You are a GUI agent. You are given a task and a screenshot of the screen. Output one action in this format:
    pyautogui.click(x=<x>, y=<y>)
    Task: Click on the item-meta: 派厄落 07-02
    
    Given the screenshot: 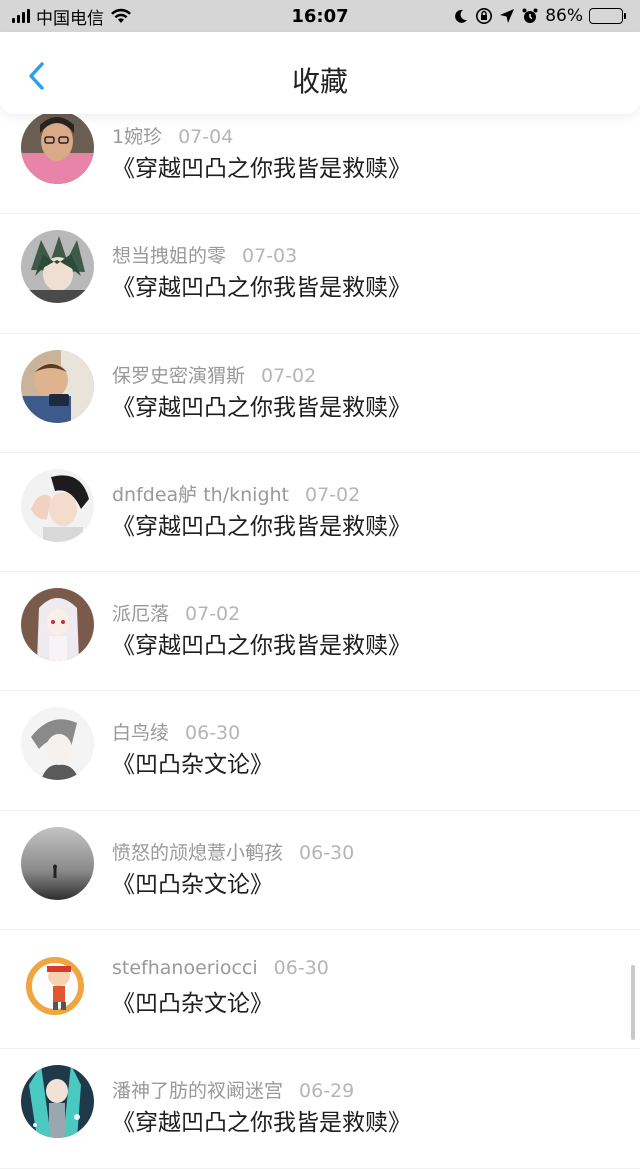 What is the action you would take?
    pyautogui.click(x=176, y=612)
    